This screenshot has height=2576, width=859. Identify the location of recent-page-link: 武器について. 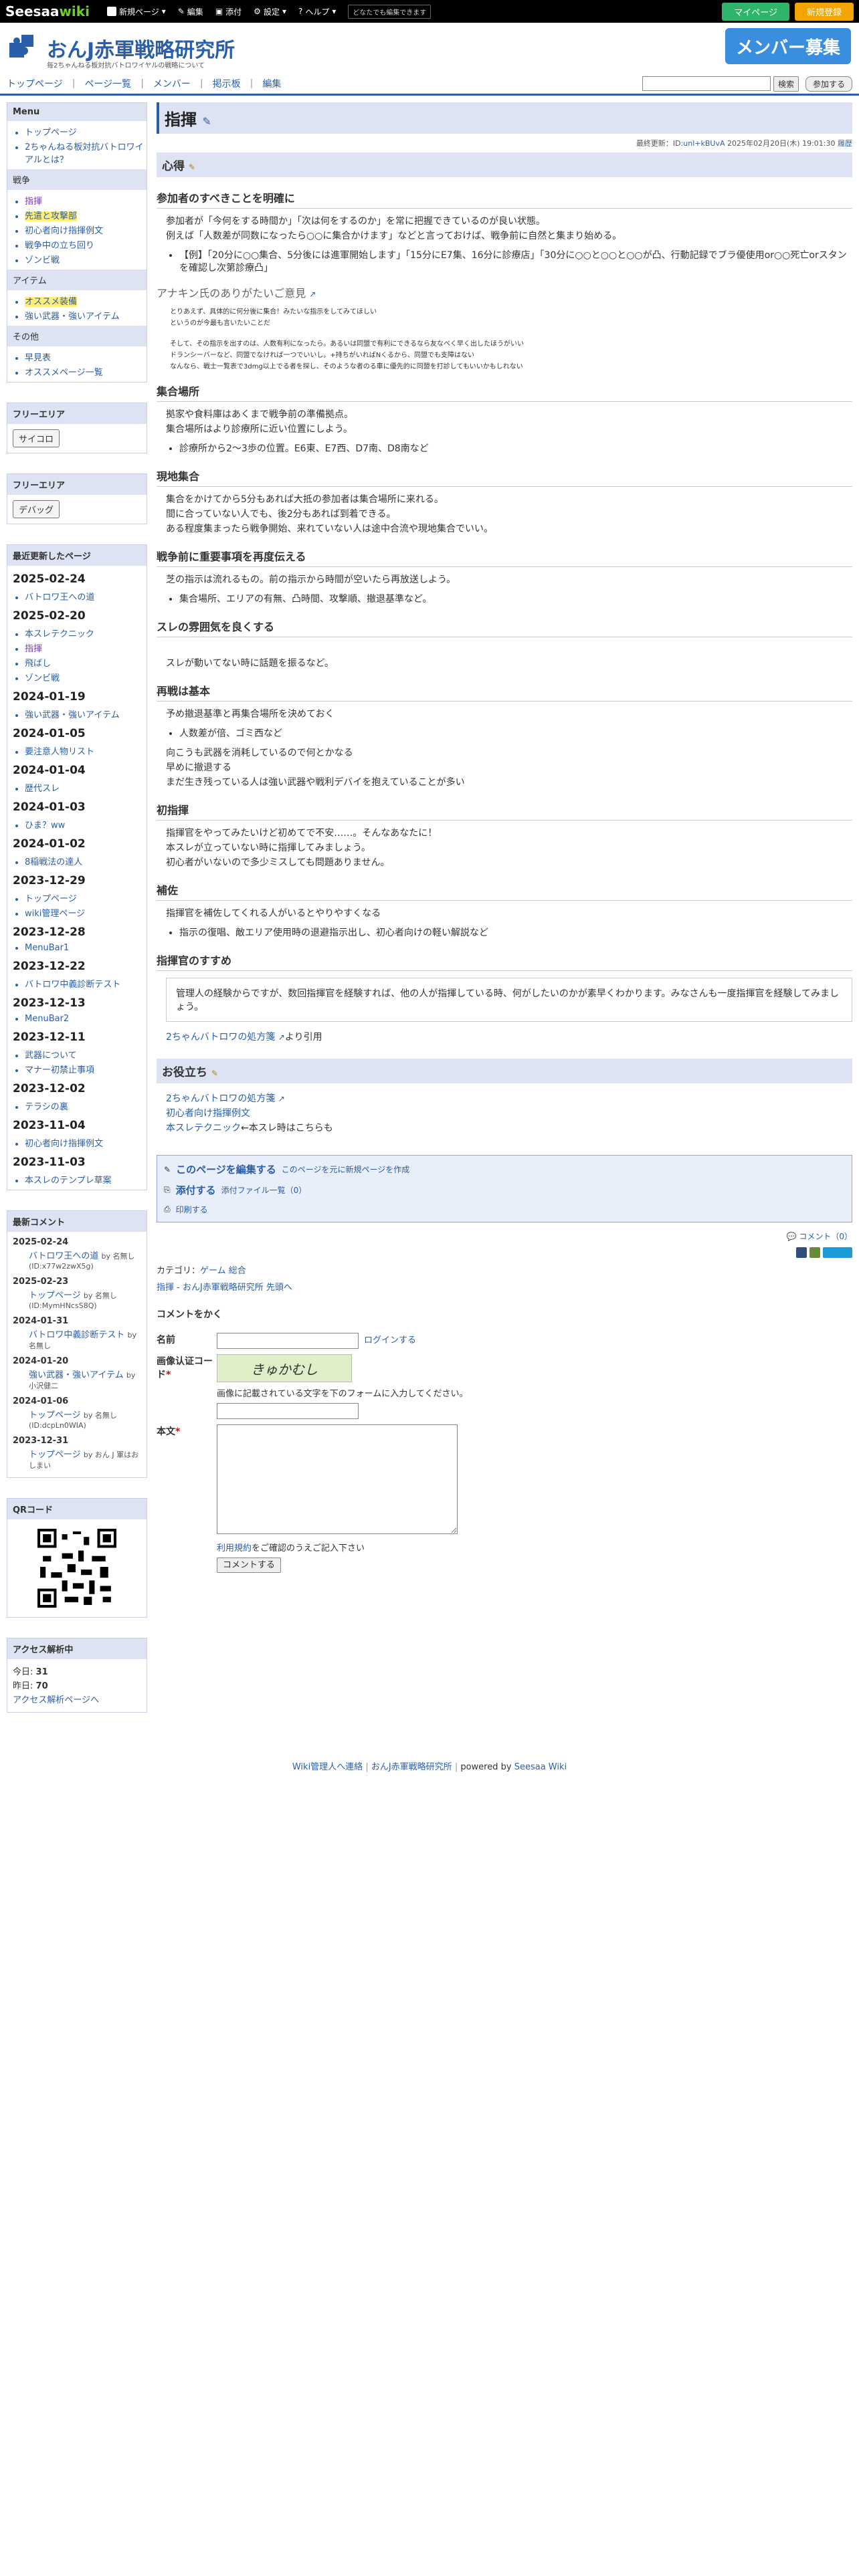
(51, 1056).